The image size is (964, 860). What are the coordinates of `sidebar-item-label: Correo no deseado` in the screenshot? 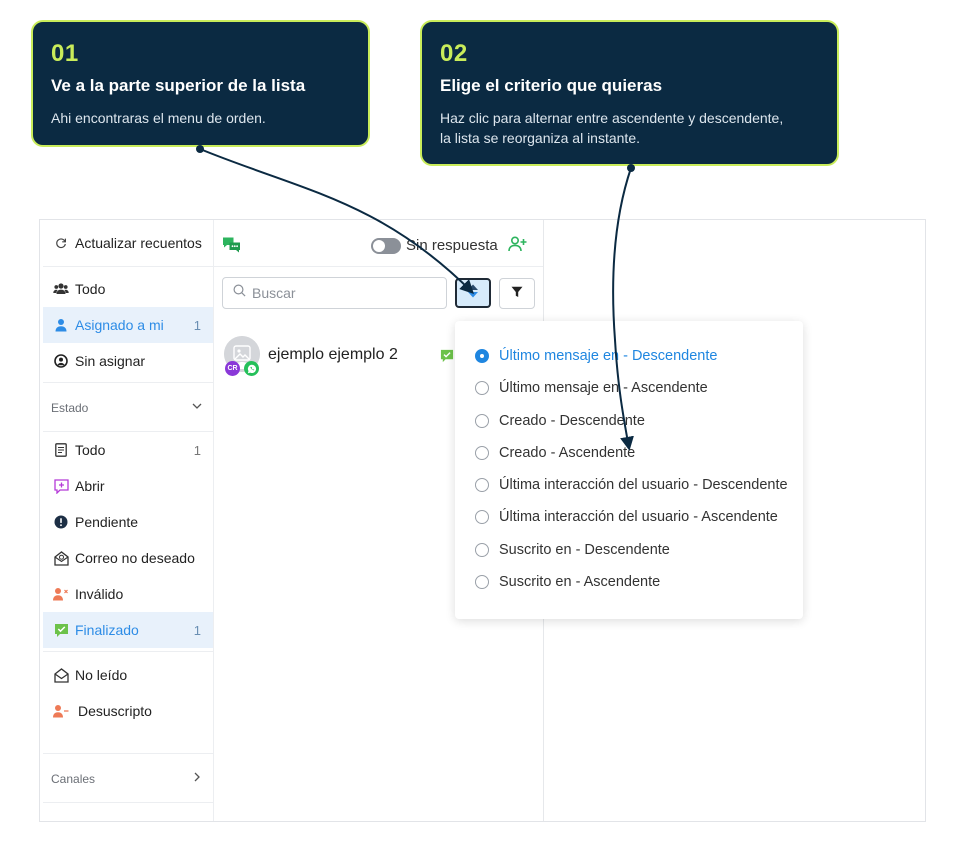 It's located at (135, 558).